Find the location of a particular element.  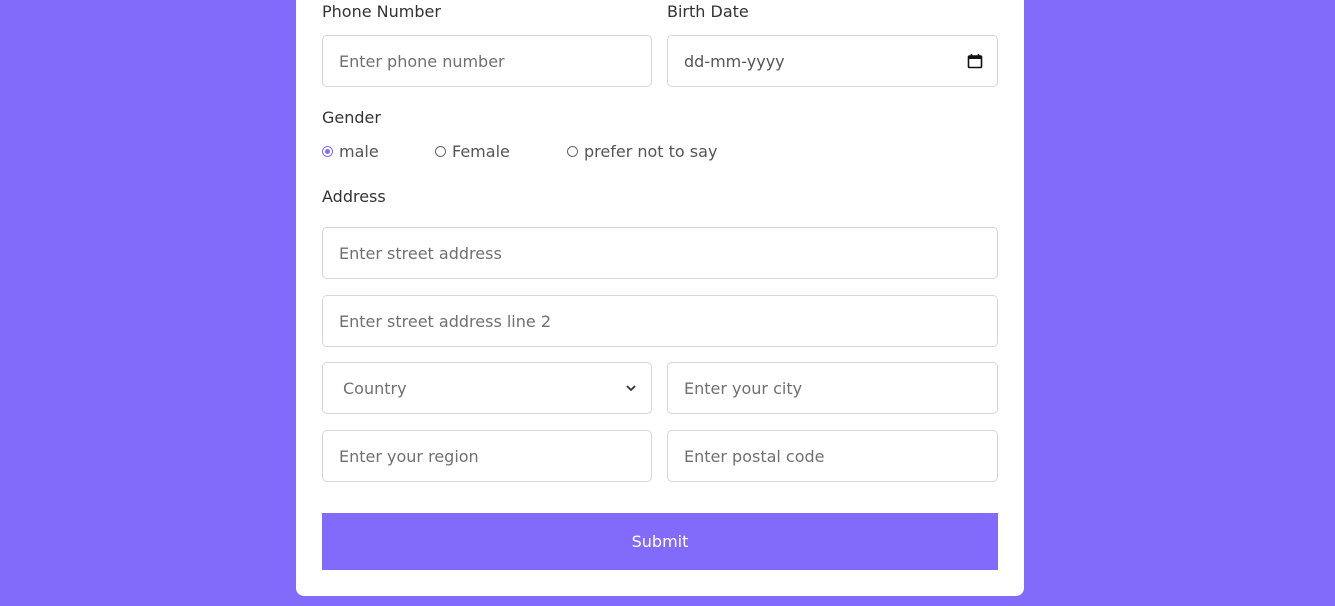

country-selected-value: Country is located at coordinates (375, 388).